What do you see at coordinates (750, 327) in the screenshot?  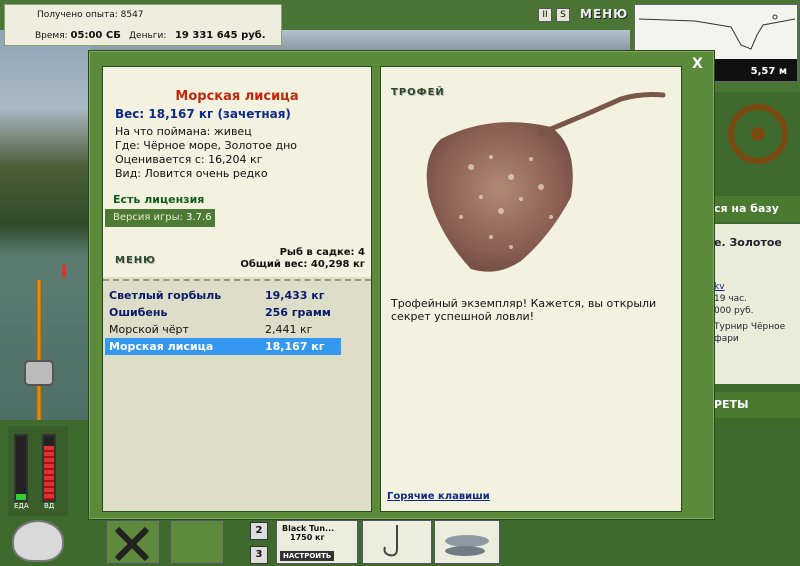 I see `info-line: Турнир Чёрное` at bounding box center [750, 327].